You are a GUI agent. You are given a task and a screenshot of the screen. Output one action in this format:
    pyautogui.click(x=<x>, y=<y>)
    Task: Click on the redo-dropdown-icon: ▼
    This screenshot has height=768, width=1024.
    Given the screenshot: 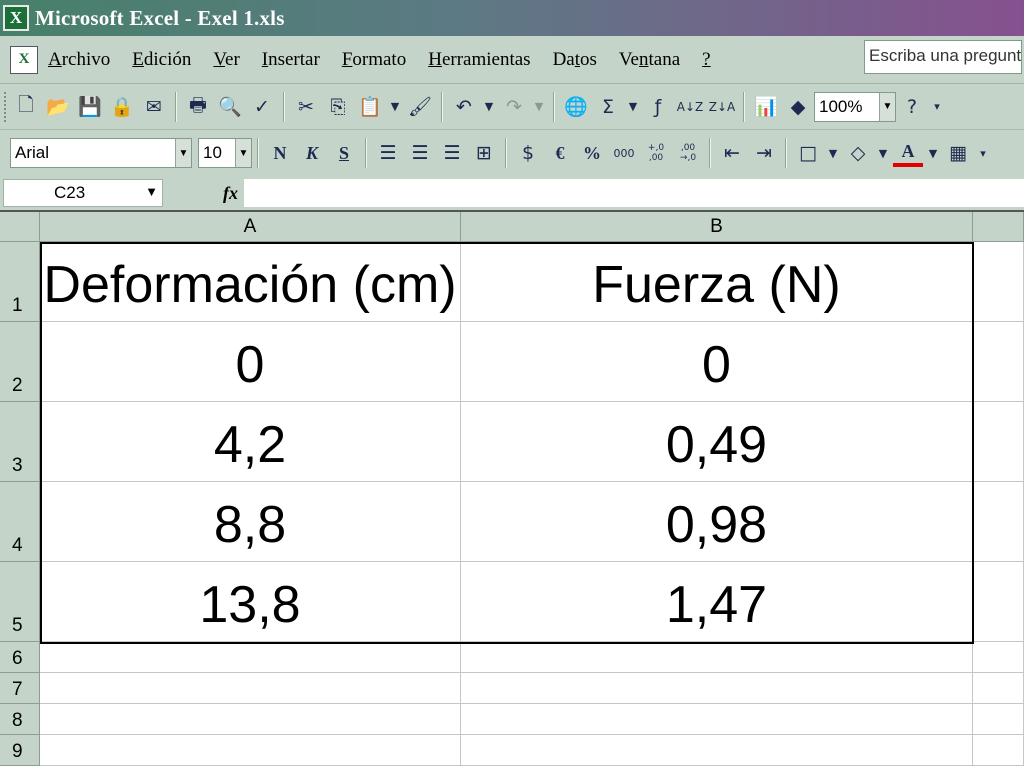 What is the action you would take?
    pyautogui.click(x=539, y=107)
    